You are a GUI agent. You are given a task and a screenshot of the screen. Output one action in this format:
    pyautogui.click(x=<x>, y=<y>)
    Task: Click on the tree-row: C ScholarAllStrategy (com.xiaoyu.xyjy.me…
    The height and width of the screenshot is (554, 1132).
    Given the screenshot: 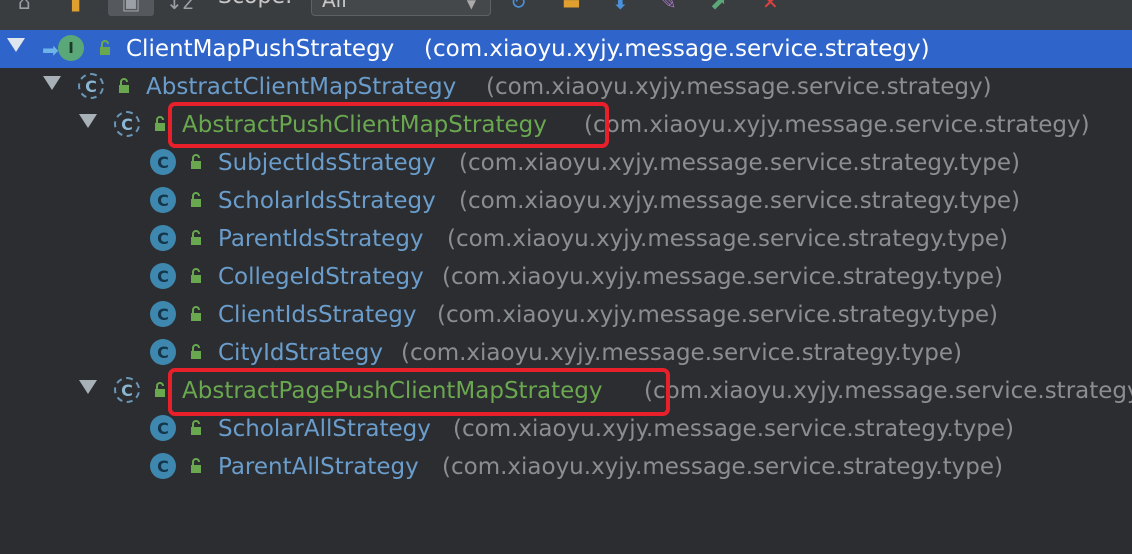 What is the action you would take?
    pyautogui.click(x=566, y=429)
    